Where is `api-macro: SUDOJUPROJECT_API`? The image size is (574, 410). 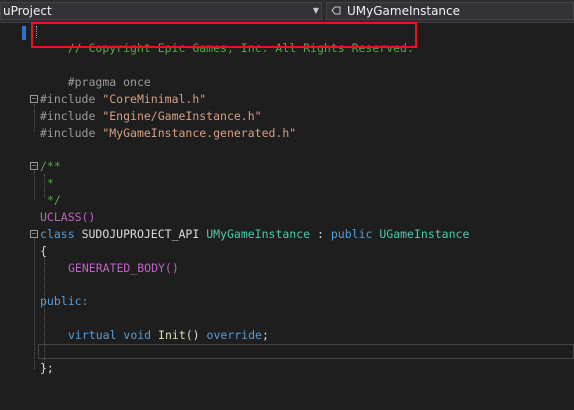 api-macro: SUDOJUPROJECT_API is located at coordinates (140, 234).